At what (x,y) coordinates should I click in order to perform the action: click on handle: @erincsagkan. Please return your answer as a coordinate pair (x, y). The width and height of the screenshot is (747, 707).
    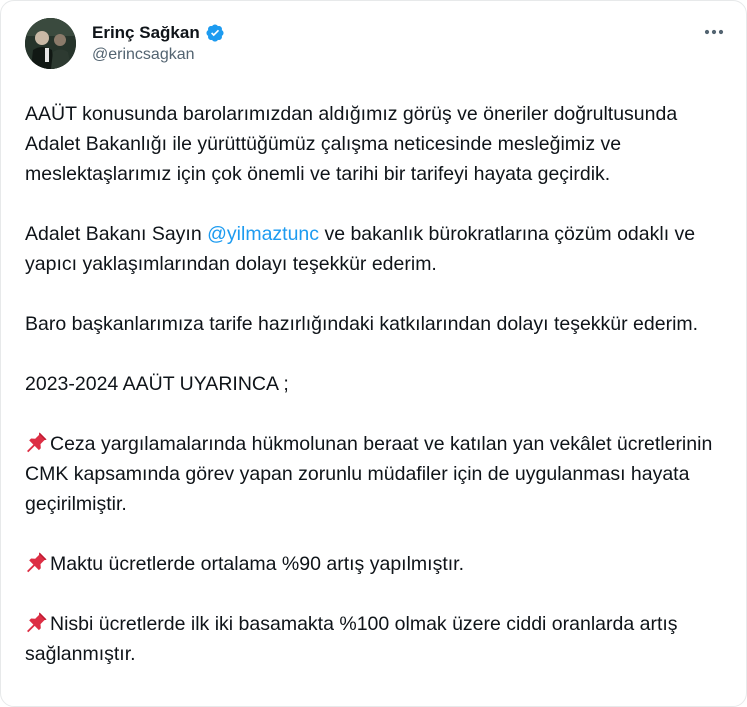
    Looking at the image, I should click on (158, 55).